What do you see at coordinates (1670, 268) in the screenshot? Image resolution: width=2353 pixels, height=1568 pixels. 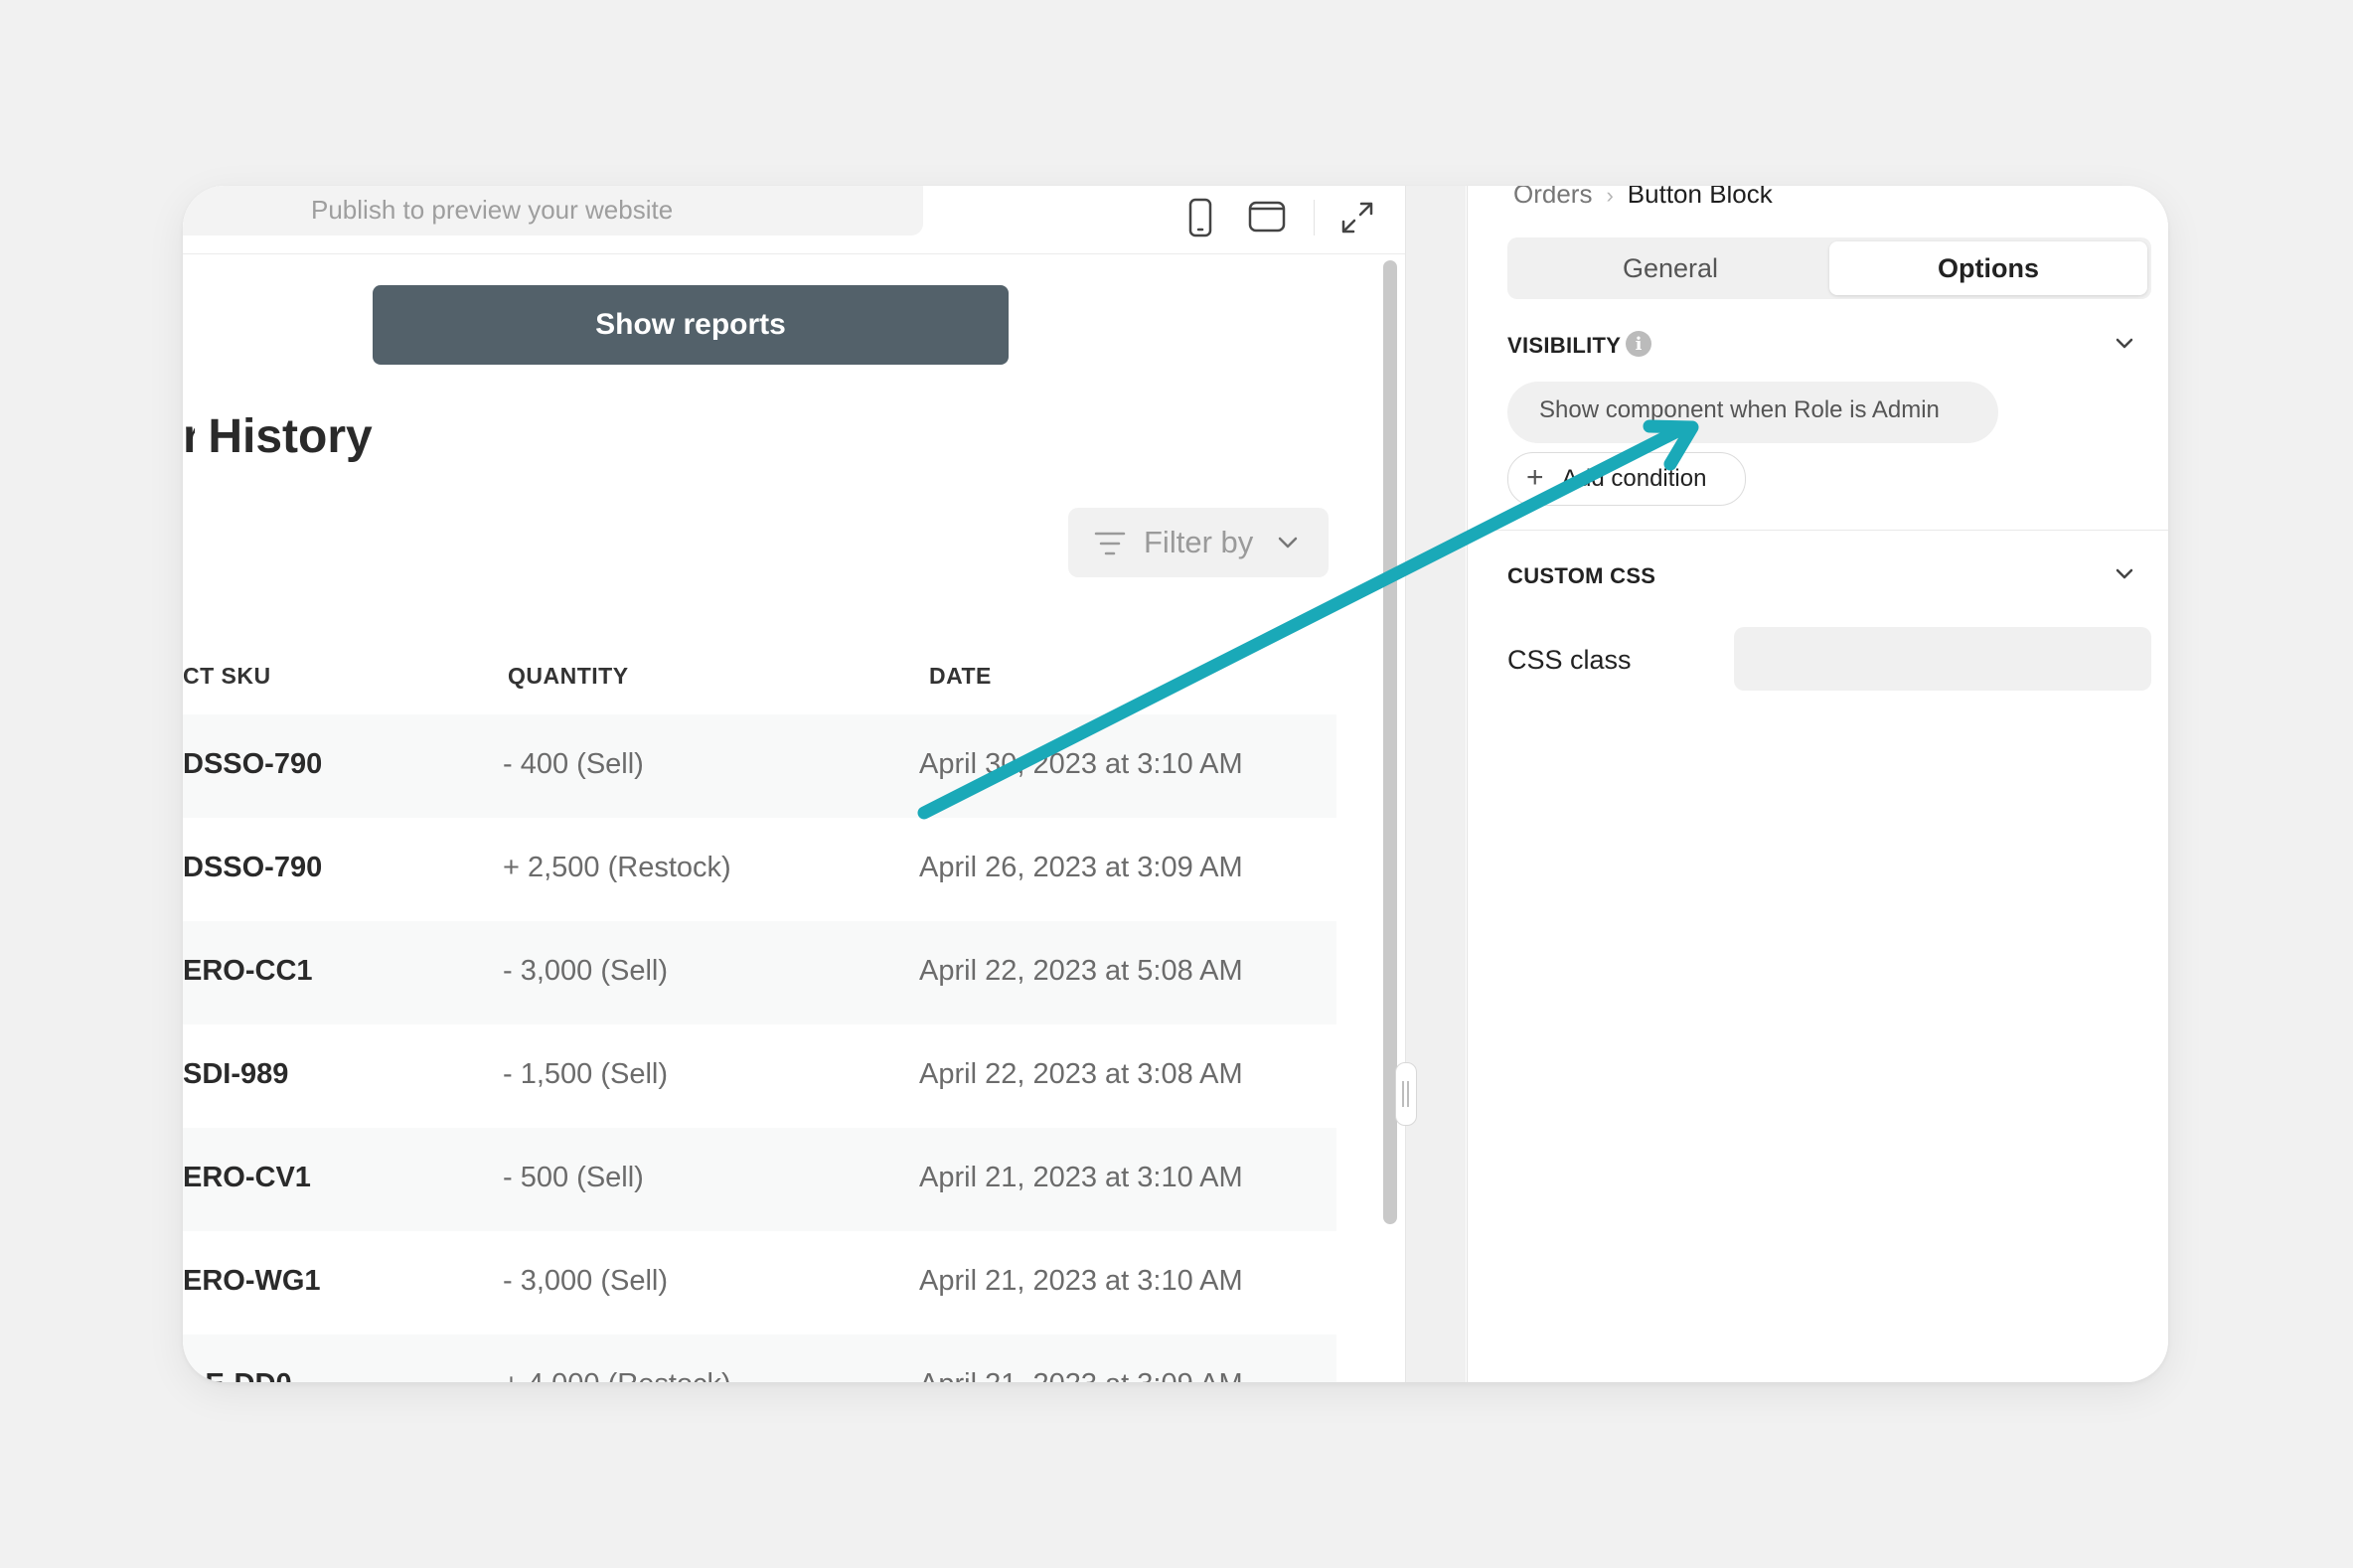 I see `tab-general: General` at bounding box center [1670, 268].